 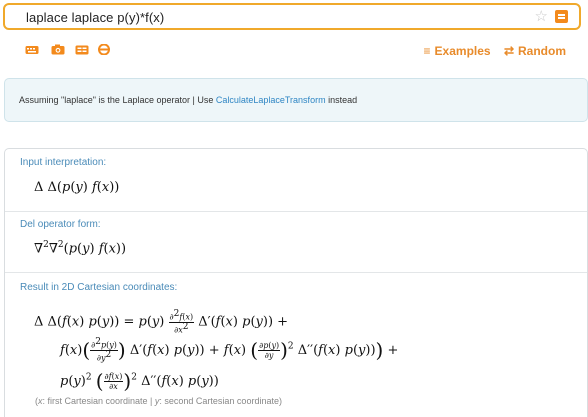 What do you see at coordinates (63, 162) in the screenshot?
I see `pod-title: Input interpretation:` at bounding box center [63, 162].